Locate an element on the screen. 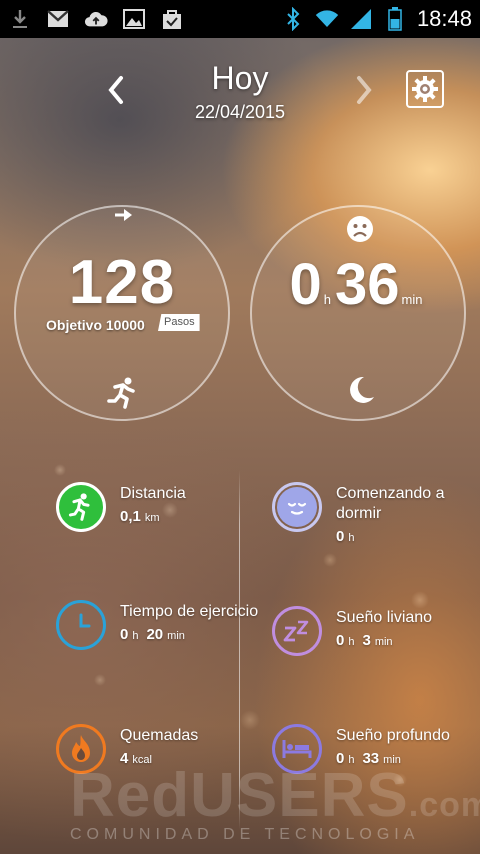  chevron-left-icon is located at coordinates (115, 90).